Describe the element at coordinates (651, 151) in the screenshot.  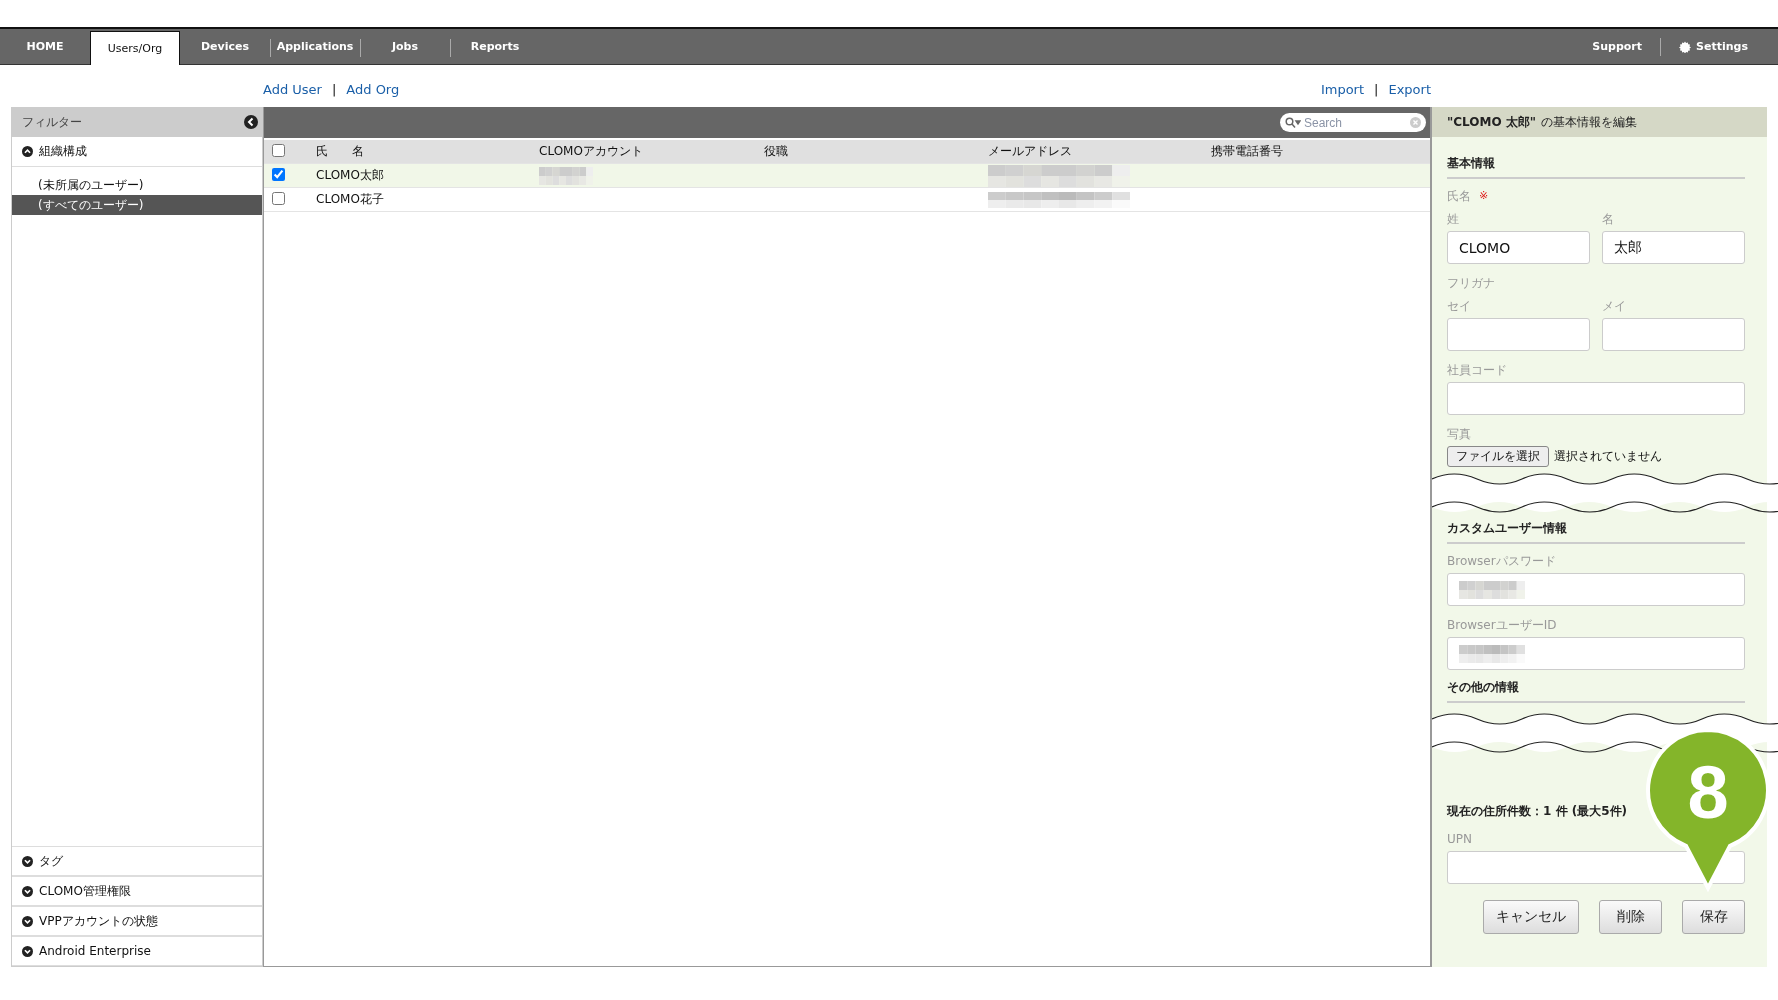
I see `column-header: CLOMOアカウント` at that location.